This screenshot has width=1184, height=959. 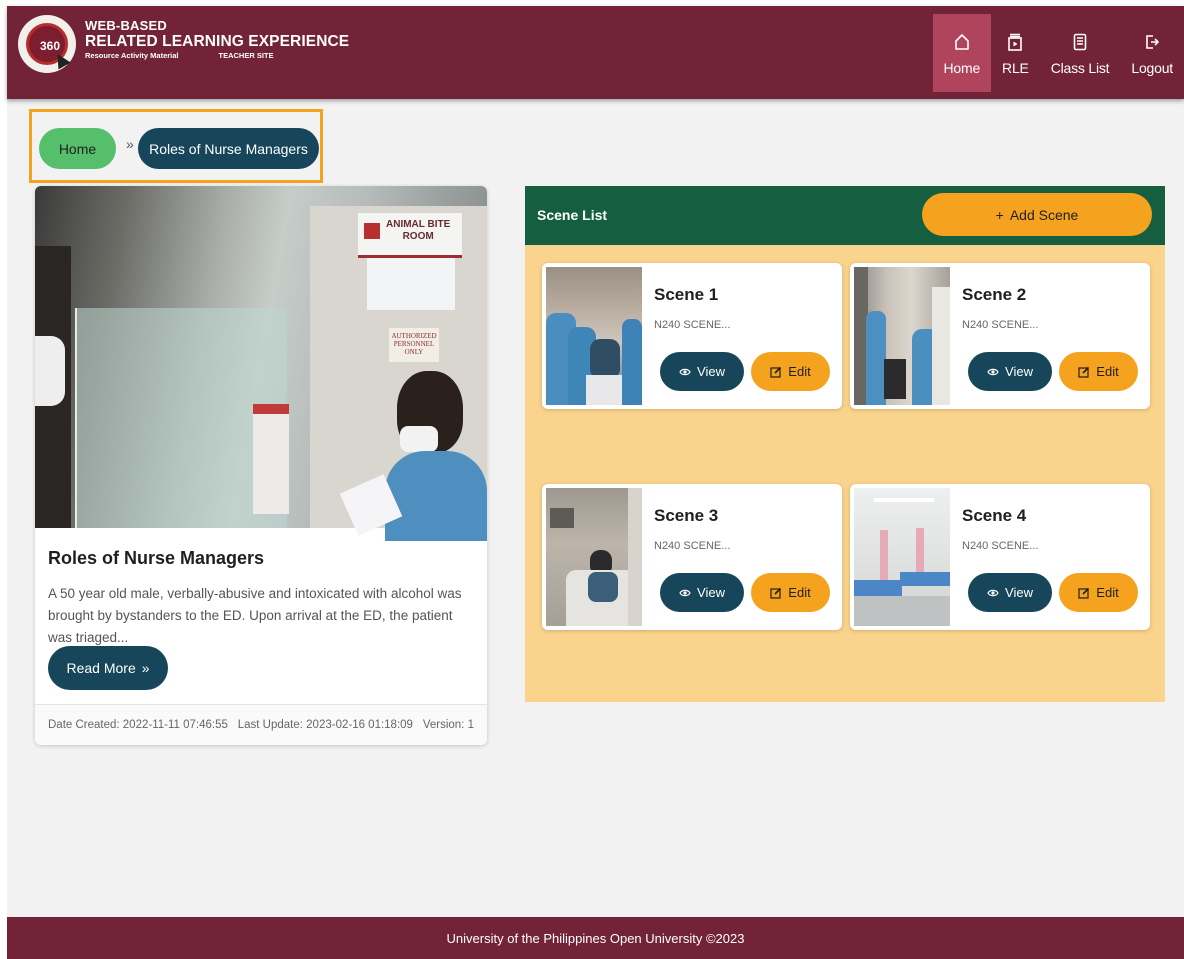 I want to click on version: Version: 1, so click(x=448, y=725).